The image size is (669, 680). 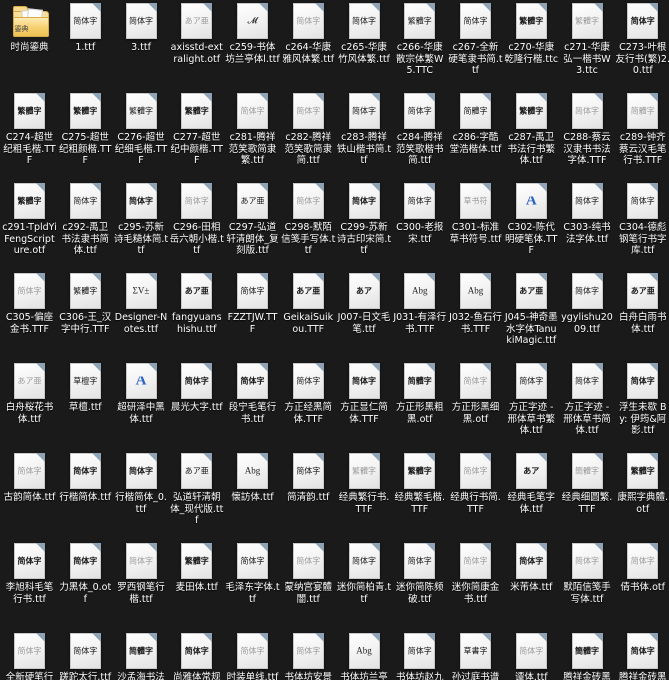 I want to click on file-item: 简体字 经典行书简.TTF, so click(x=475, y=483).